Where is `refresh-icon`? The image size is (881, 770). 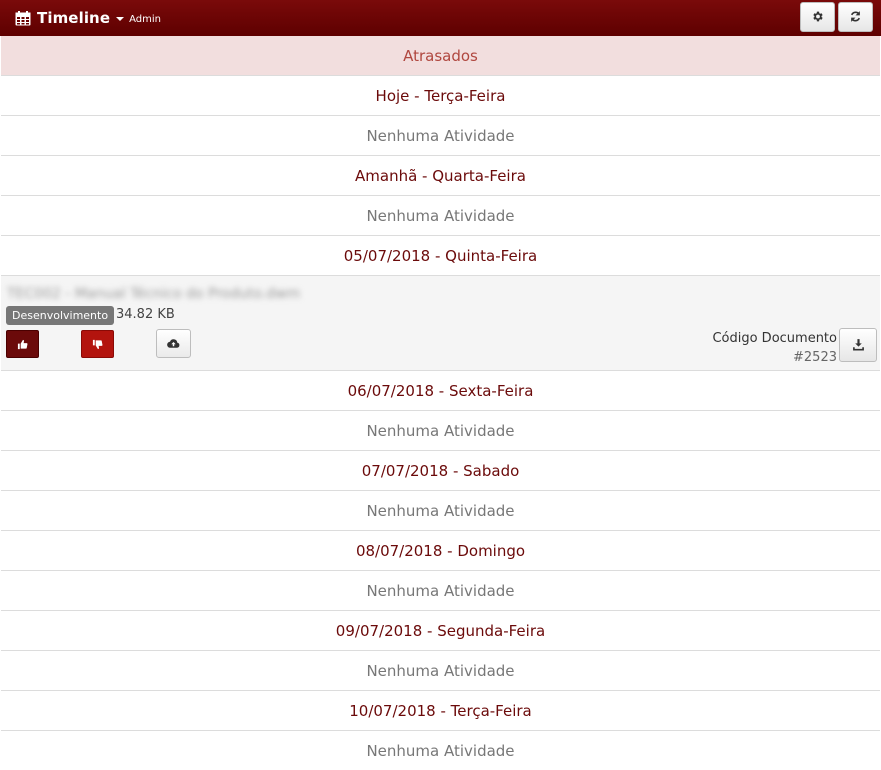
refresh-icon is located at coordinates (855, 17).